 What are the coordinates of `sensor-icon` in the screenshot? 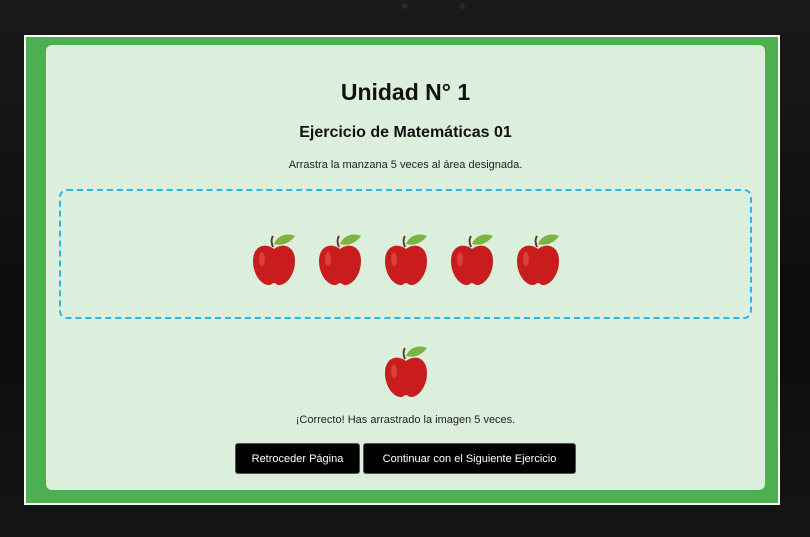 It's located at (462, 6).